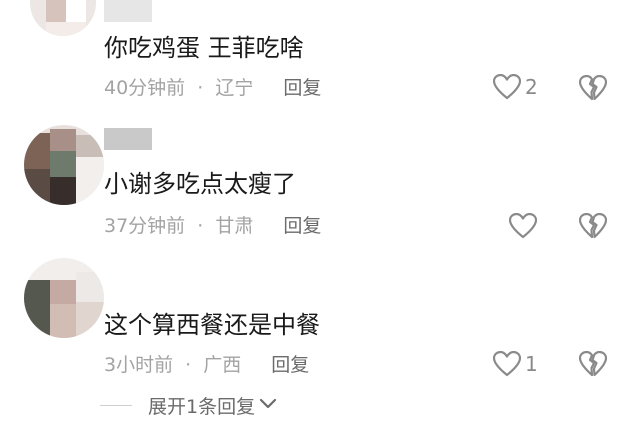 The image size is (640, 447). What do you see at coordinates (139, 365) in the screenshot?
I see `comment-time: 3小时前` at bounding box center [139, 365].